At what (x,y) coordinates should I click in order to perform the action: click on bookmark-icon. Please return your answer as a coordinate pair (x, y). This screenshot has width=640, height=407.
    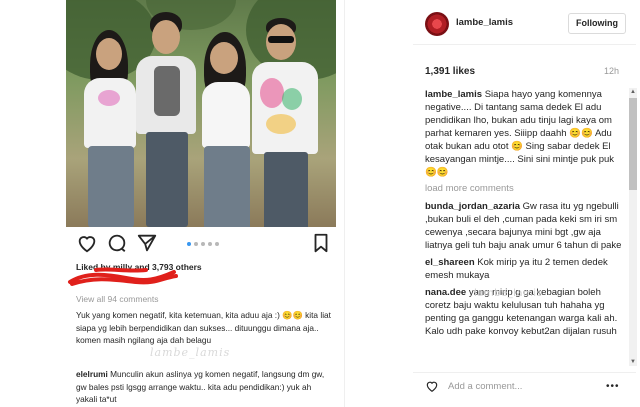
    Looking at the image, I should click on (321, 243).